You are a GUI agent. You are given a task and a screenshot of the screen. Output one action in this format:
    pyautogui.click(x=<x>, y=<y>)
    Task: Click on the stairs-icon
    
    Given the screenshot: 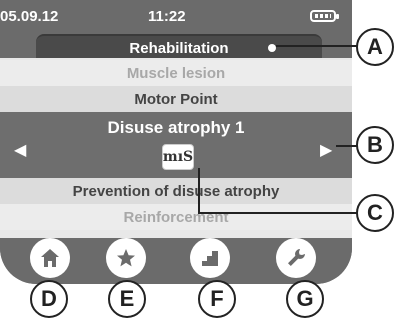 What is the action you would take?
    pyautogui.click(x=210, y=258)
    